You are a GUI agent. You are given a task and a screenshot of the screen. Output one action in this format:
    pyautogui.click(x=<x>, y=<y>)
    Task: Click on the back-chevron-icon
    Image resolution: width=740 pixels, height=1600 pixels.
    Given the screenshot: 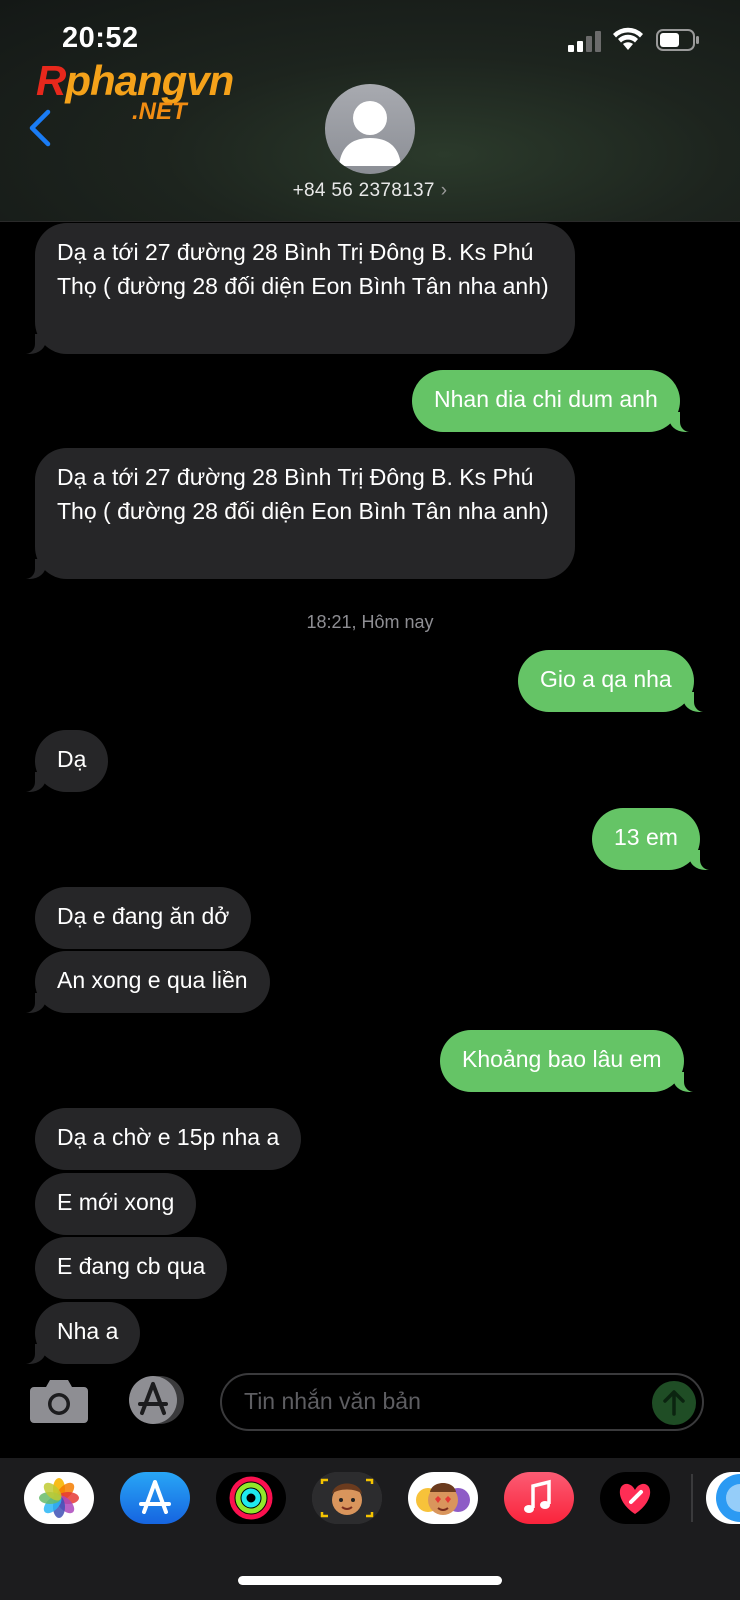 What is the action you would take?
    pyautogui.click(x=40, y=128)
    